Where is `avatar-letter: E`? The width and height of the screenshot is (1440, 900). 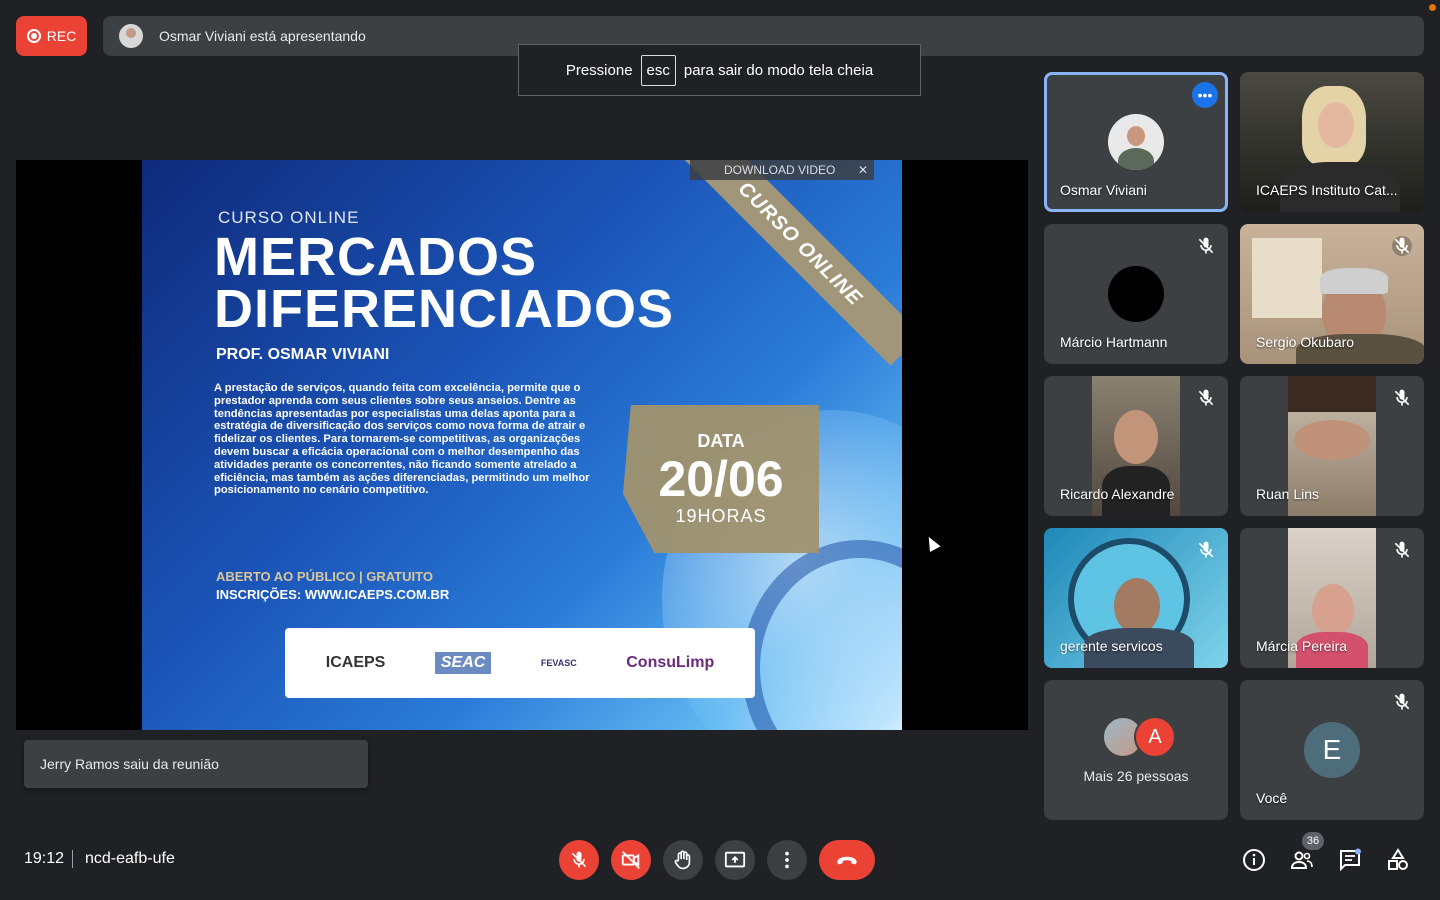 avatar-letter: E is located at coordinates (1332, 750).